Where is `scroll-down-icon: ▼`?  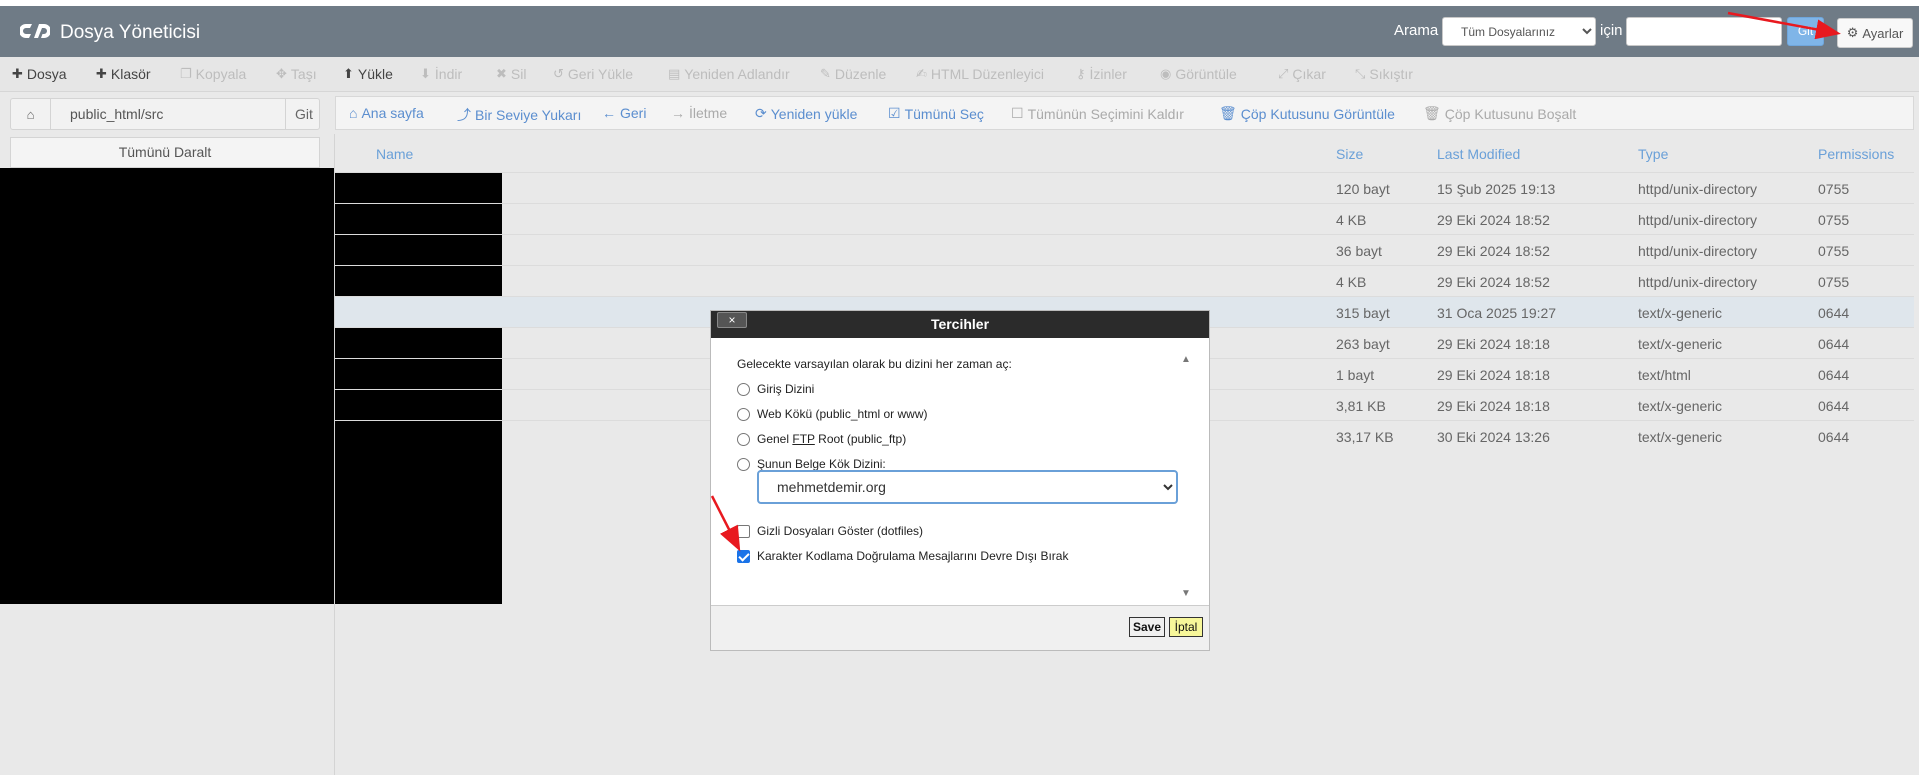 scroll-down-icon: ▼ is located at coordinates (1186, 593).